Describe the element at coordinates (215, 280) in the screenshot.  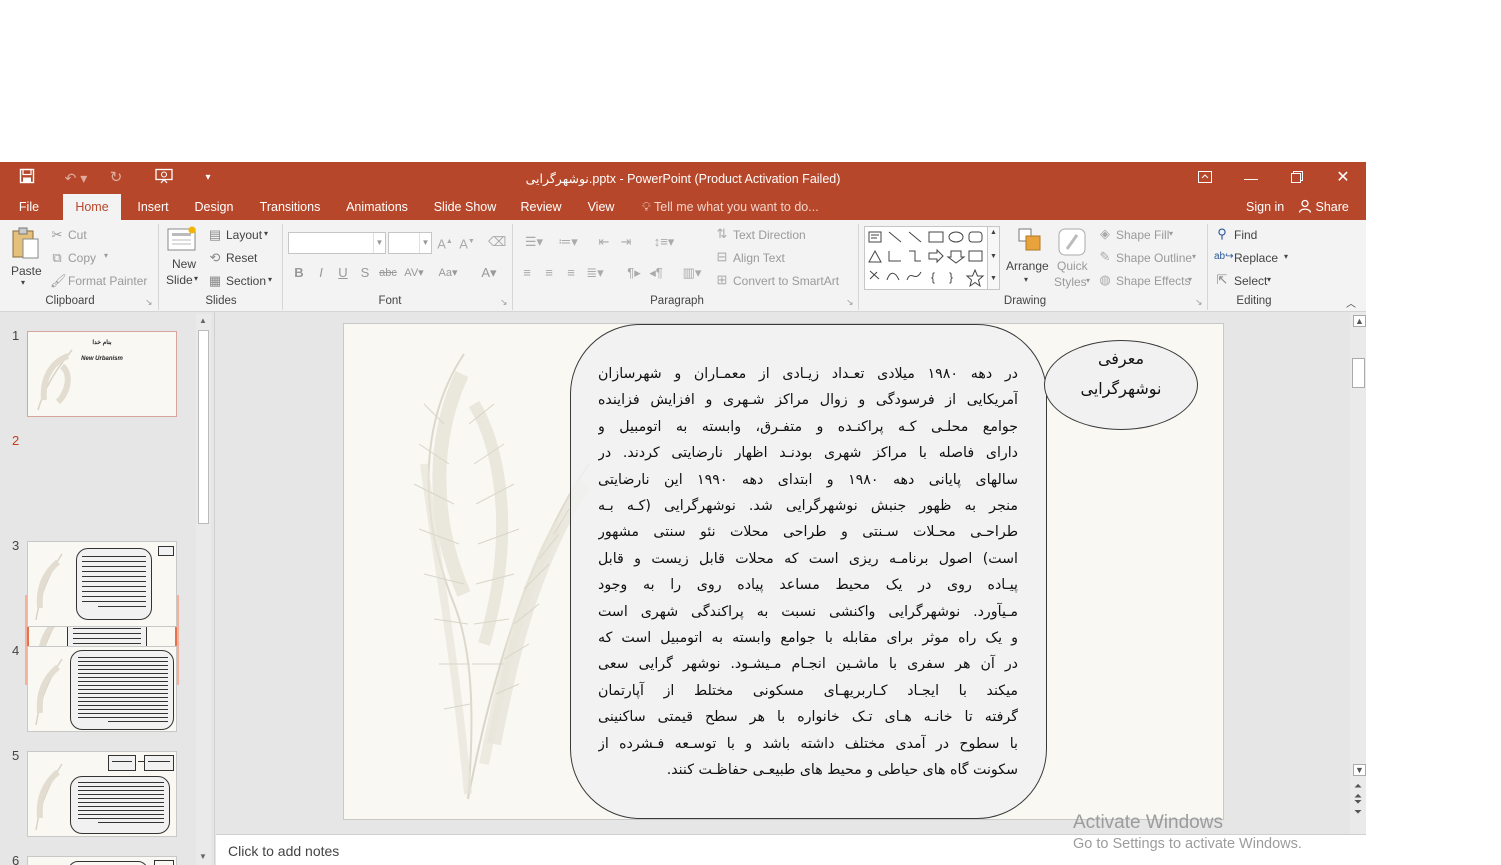
I see `section-icon: ▦` at that location.